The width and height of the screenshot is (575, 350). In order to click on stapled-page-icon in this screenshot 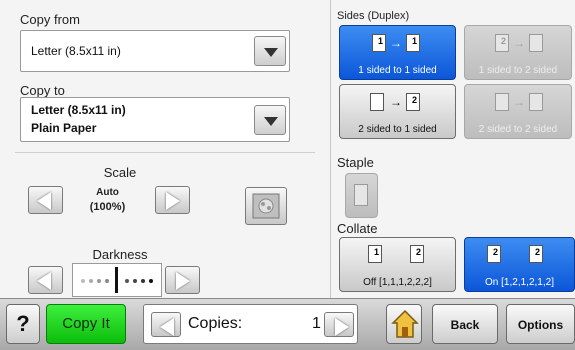, I will do `click(361, 195)`.